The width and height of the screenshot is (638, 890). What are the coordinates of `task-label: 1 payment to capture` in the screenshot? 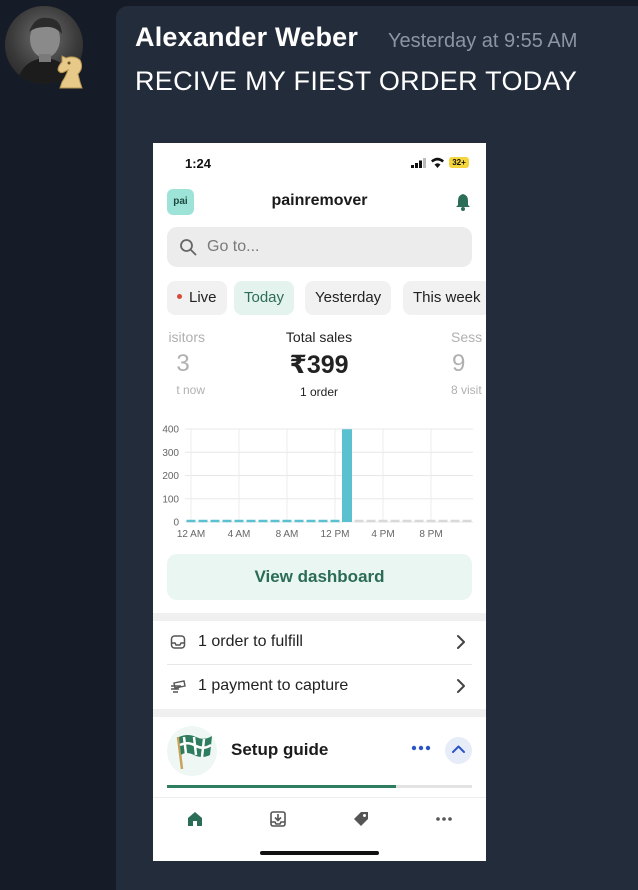 It's located at (273, 685).